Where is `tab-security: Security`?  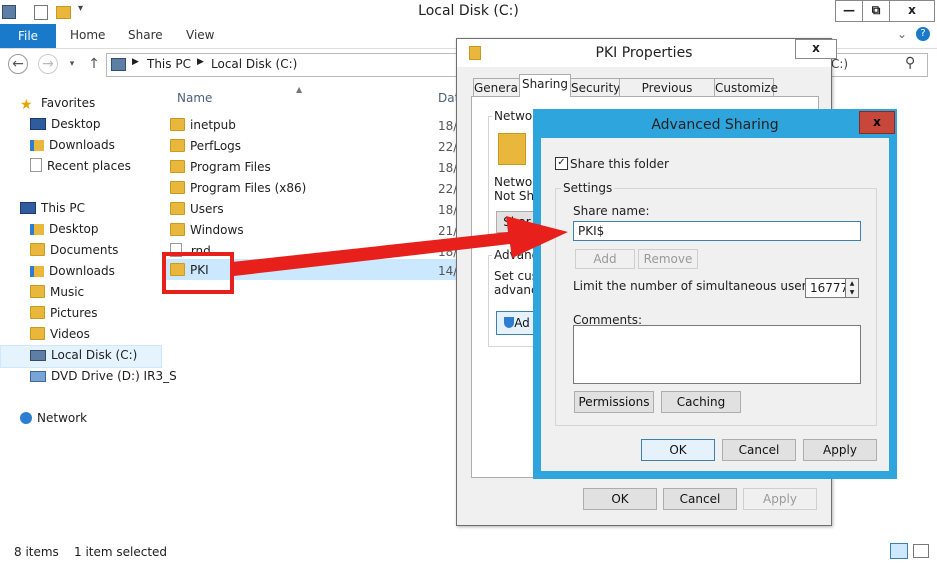 tab-security: Security is located at coordinates (595, 87).